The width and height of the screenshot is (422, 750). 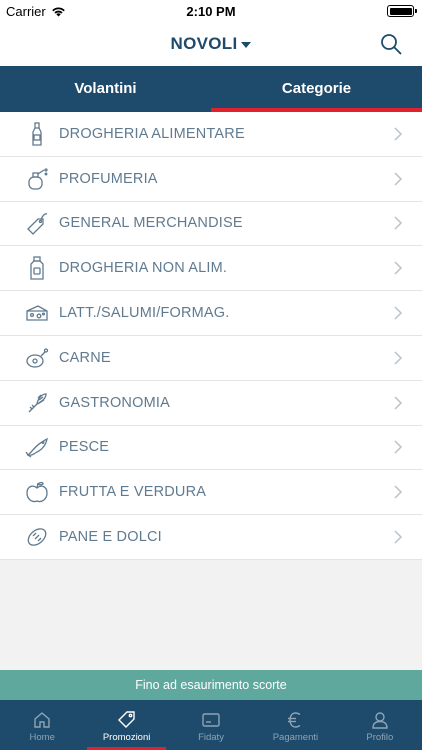 What do you see at coordinates (211, 537) in the screenshot?
I see `category-item-pane-e-dolci: PANE E DOLCI` at bounding box center [211, 537].